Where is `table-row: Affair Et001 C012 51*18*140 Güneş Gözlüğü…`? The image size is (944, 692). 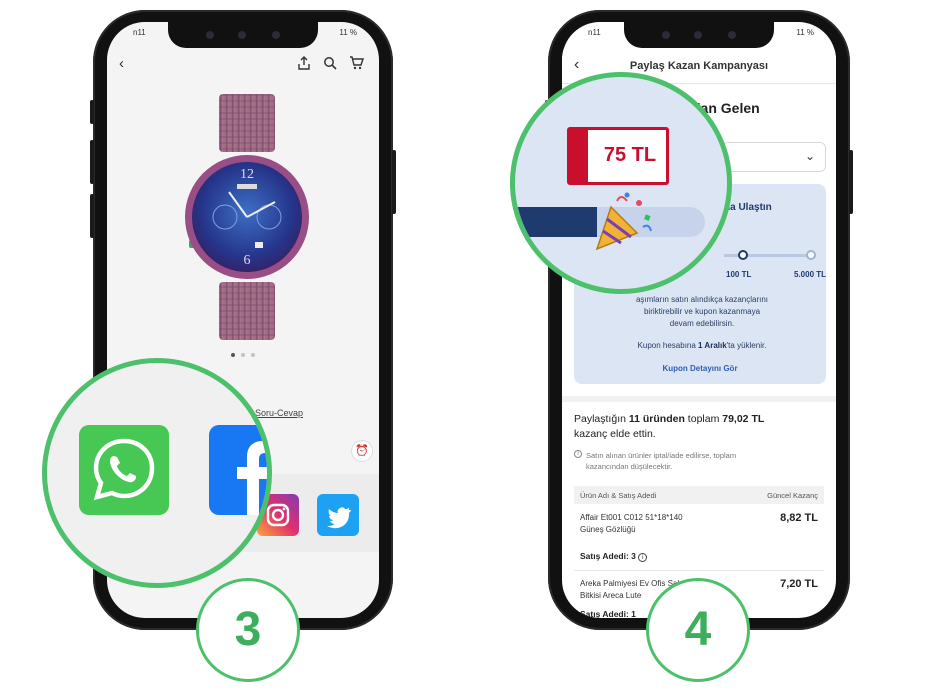
table-row: Affair Et001 C012 51*18*140 Güneş Gözlüğü… is located at coordinates (699, 542).